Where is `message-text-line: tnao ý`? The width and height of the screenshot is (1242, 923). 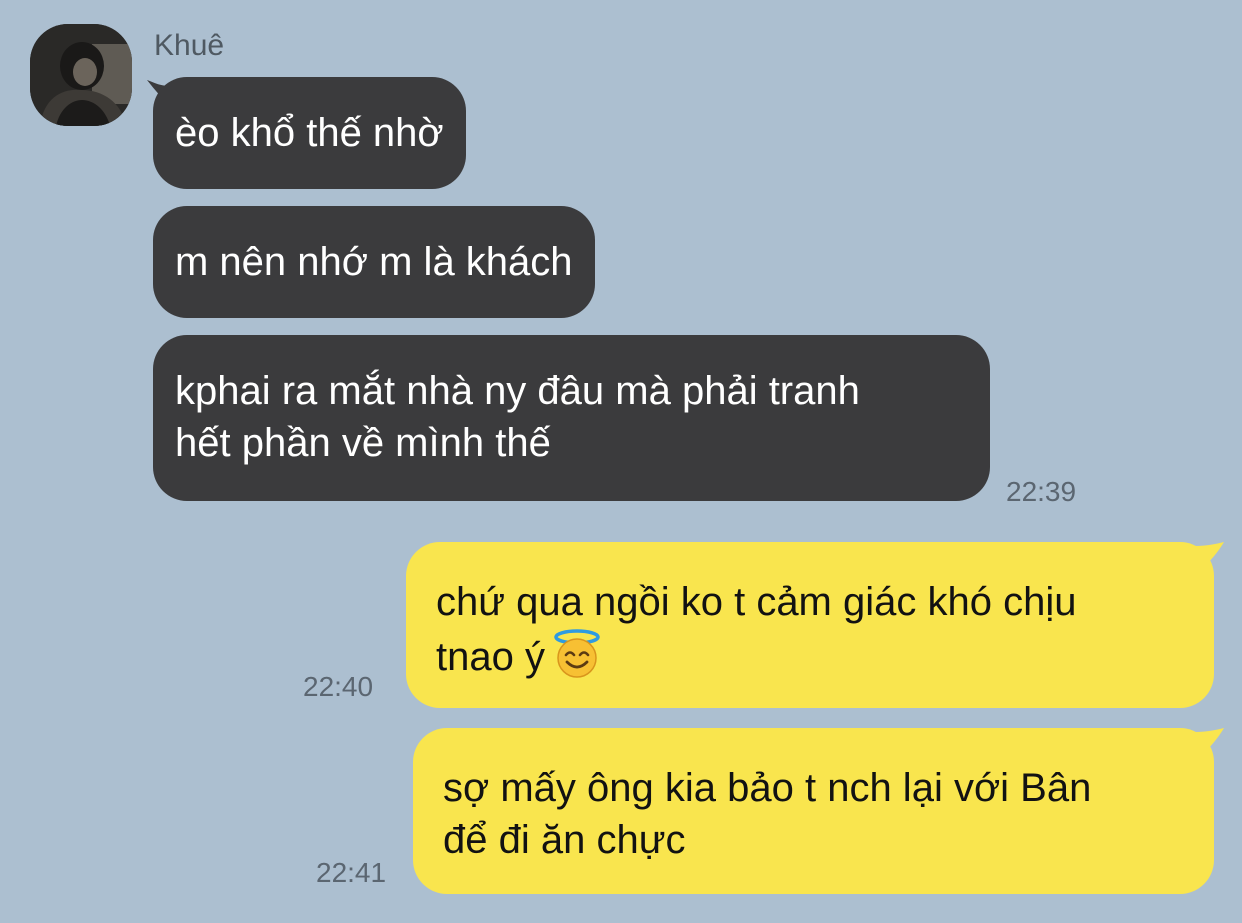 message-text-line: tnao ý is located at coordinates (810, 655).